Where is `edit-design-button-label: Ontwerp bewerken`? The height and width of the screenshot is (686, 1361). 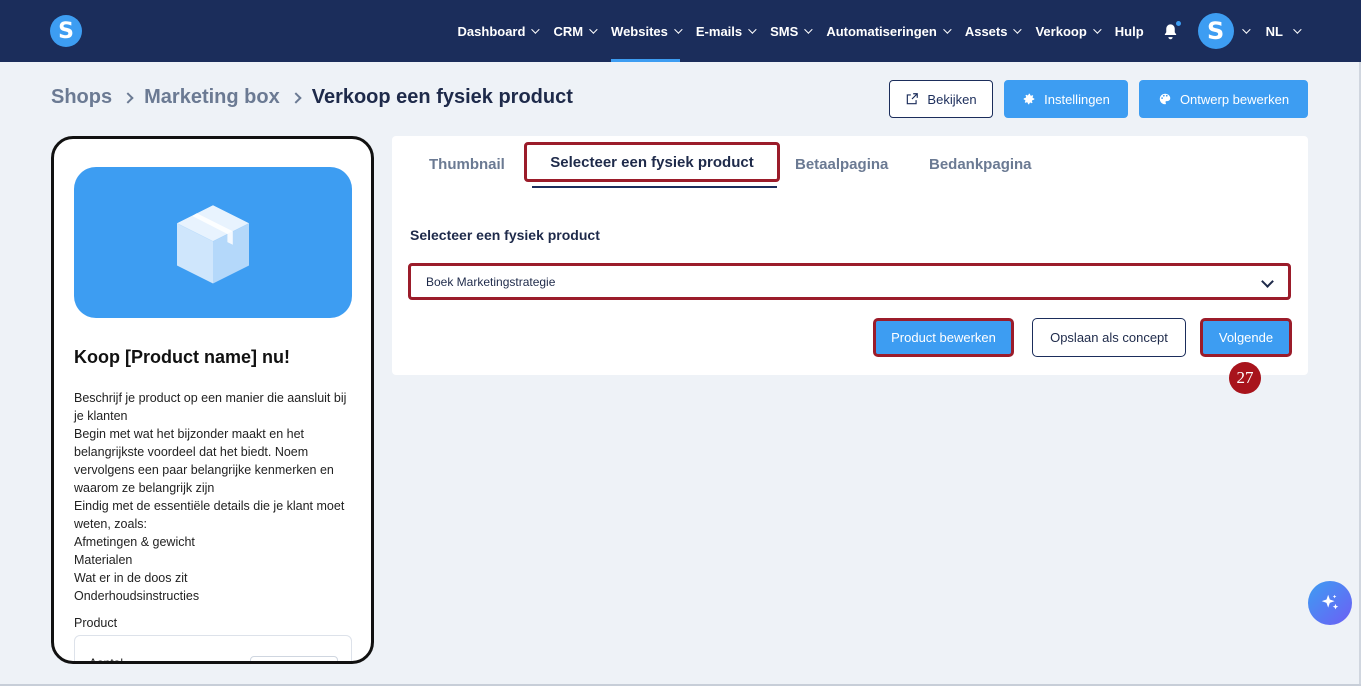
edit-design-button-label: Ontwerp bewerken is located at coordinates (1234, 99).